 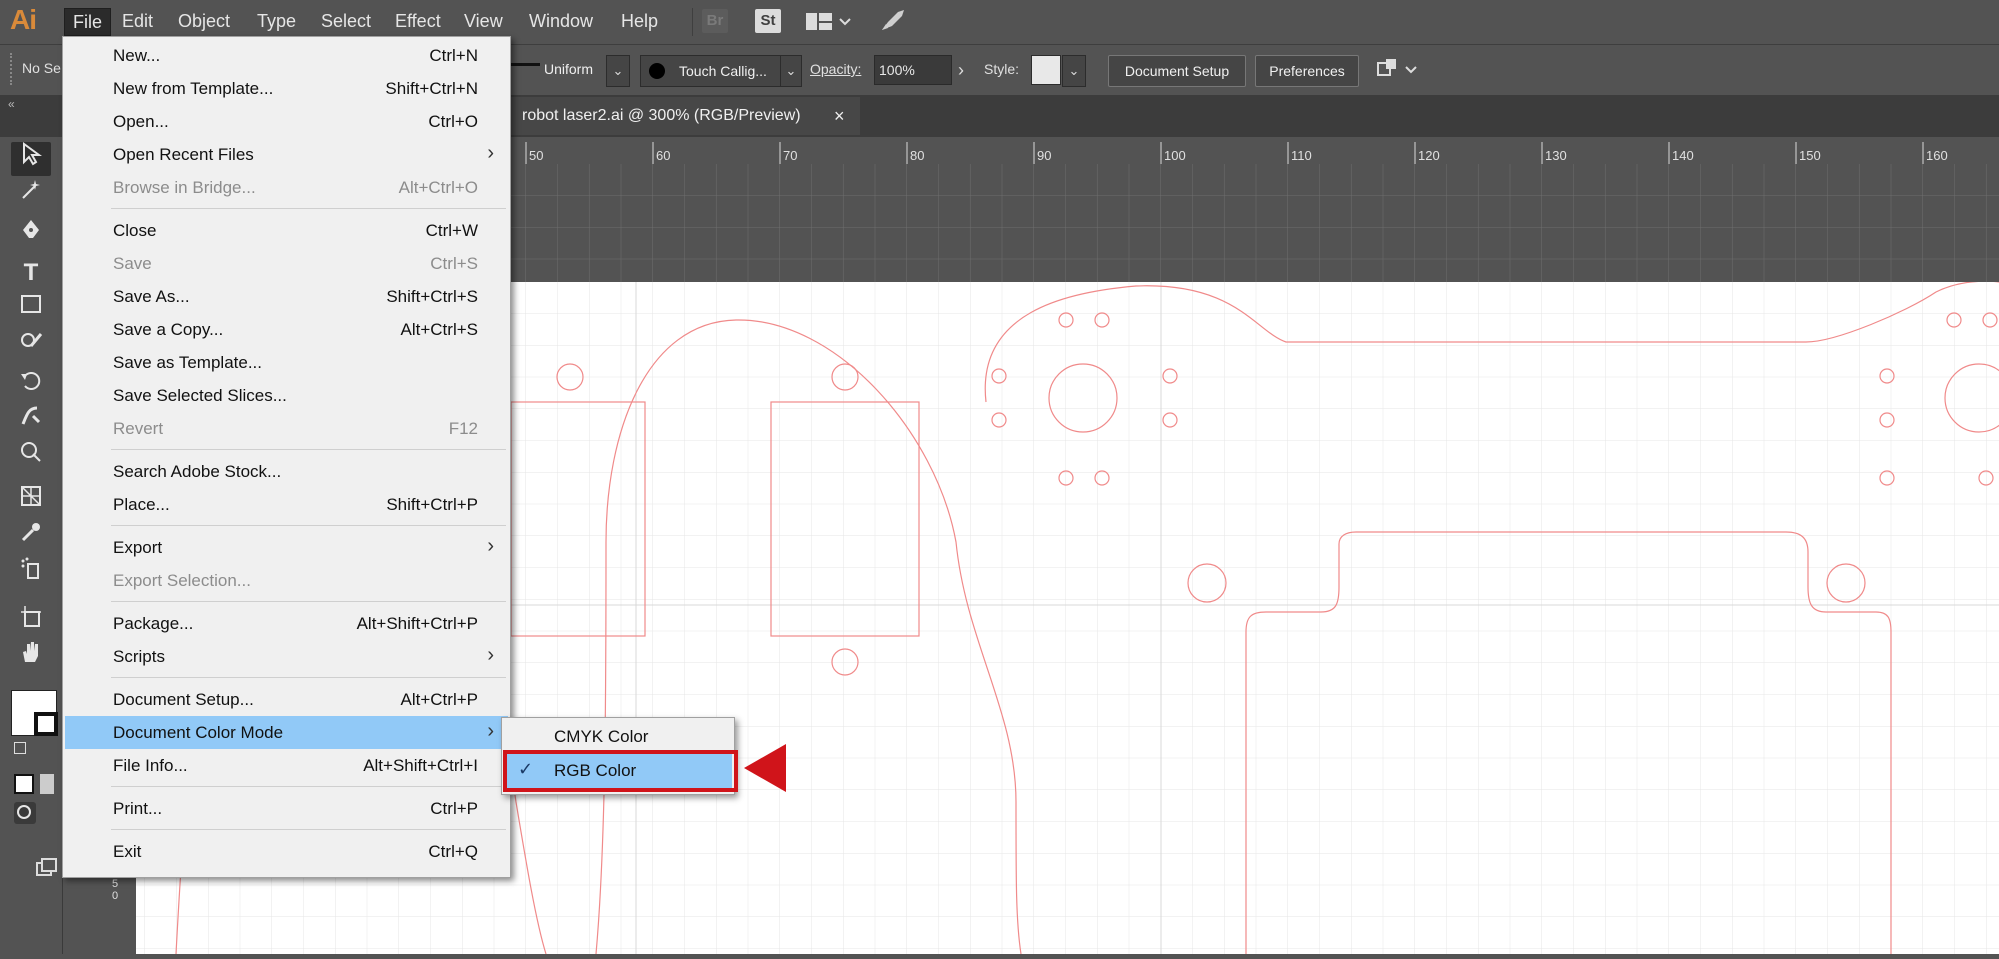 What do you see at coordinates (286, 765) in the screenshot?
I see `menu-item-file-info: File Info... Alt+Shift+Ctrl+I` at bounding box center [286, 765].